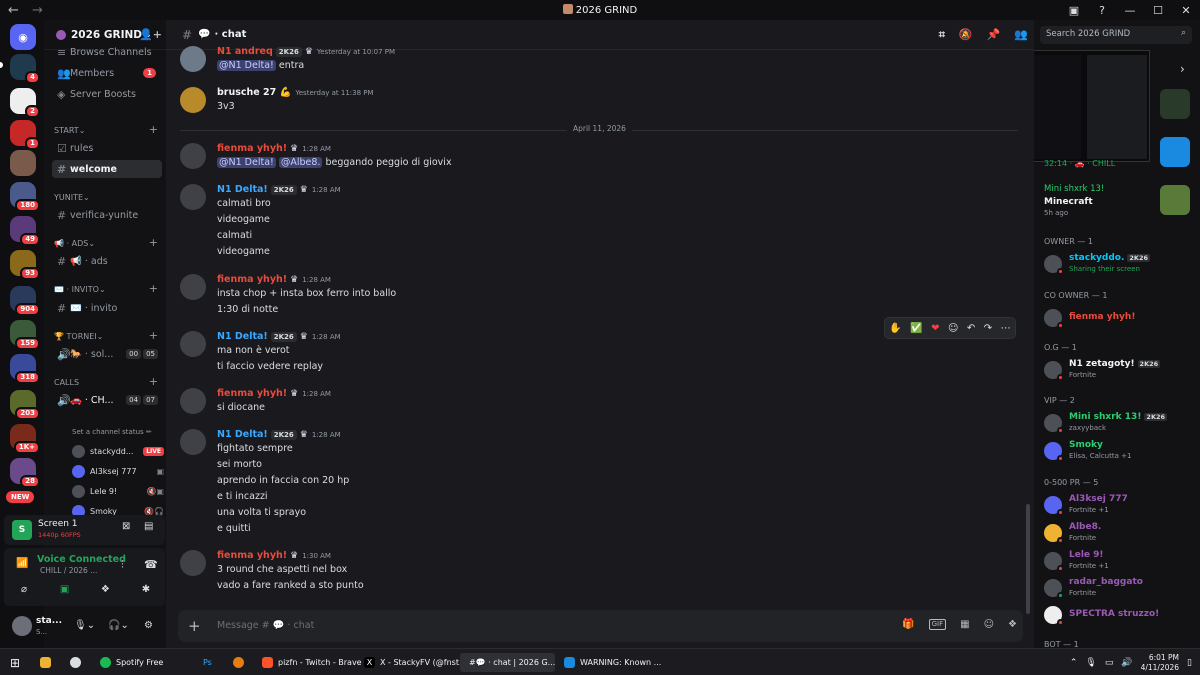 Image resolution: width=1200 pixels, height=675 pixels. I want to click on start-button: ⊞, so click(15, 662).